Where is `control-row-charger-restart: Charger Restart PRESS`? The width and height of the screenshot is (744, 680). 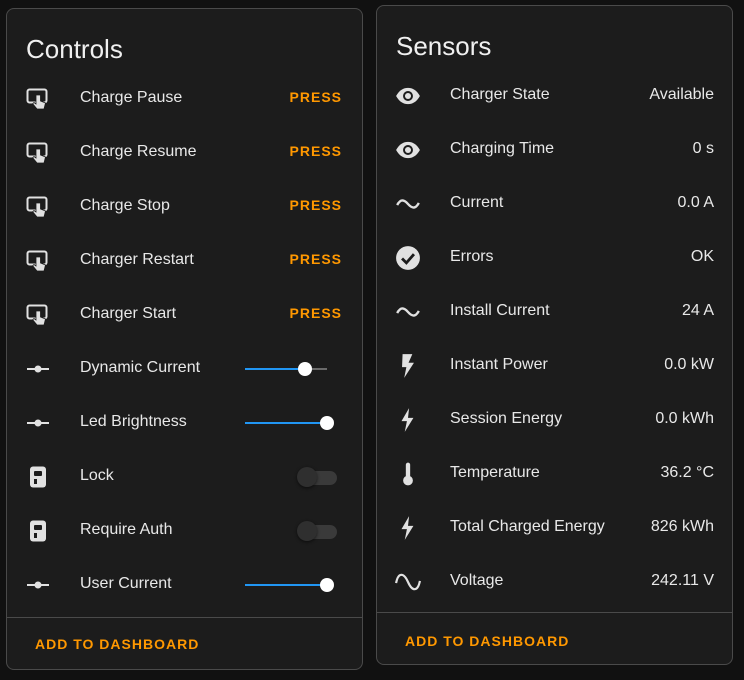 control-row-charger-restart: Charger Restart PRESS is located at coordinates (184, 261).